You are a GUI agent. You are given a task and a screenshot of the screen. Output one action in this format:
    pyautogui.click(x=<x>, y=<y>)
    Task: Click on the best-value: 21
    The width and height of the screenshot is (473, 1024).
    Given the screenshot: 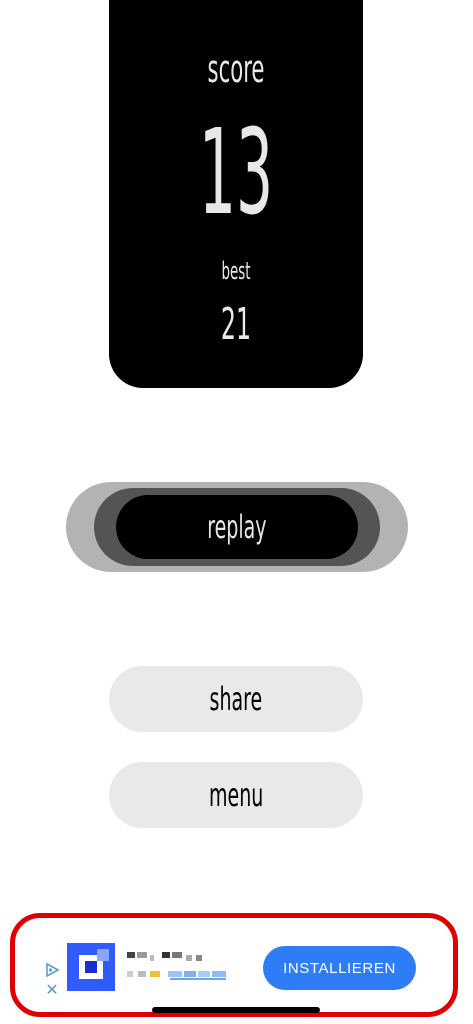 What is the action you would take?
    pyautogui.click(x=236, y=324)
    